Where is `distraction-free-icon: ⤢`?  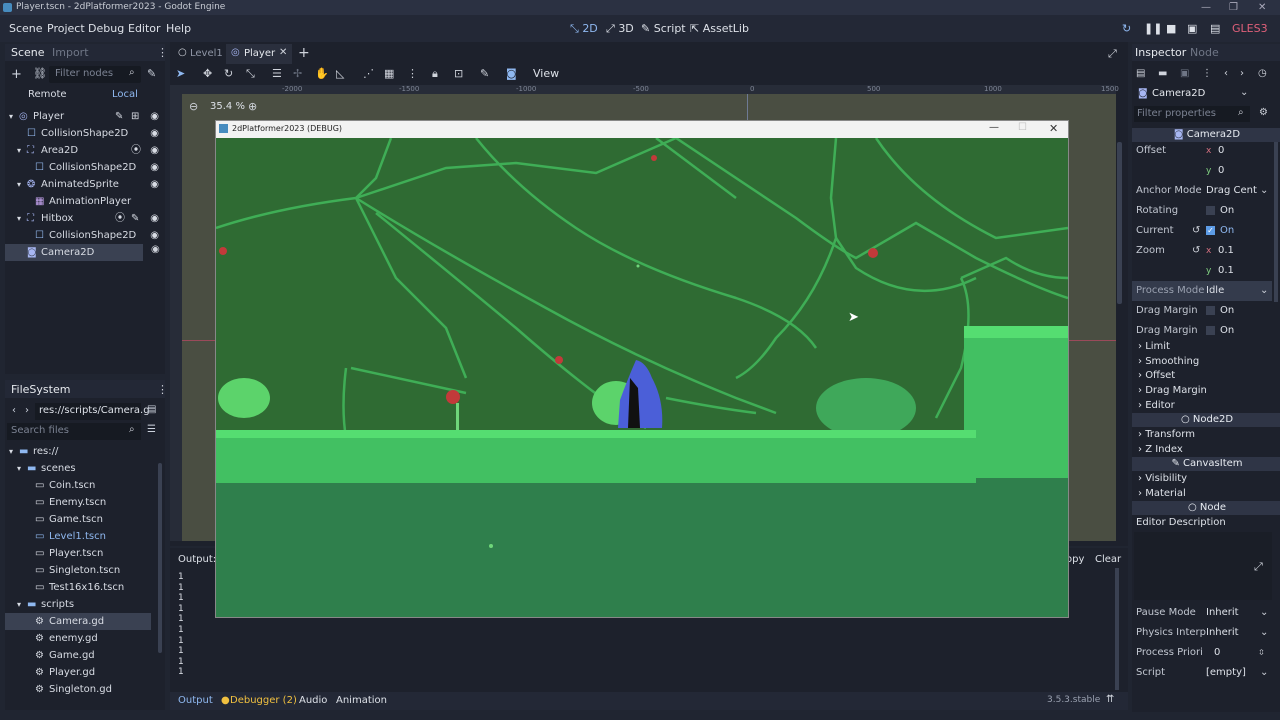
distraction-free-icon: ⤢ is located at coordinates (1112, 54).